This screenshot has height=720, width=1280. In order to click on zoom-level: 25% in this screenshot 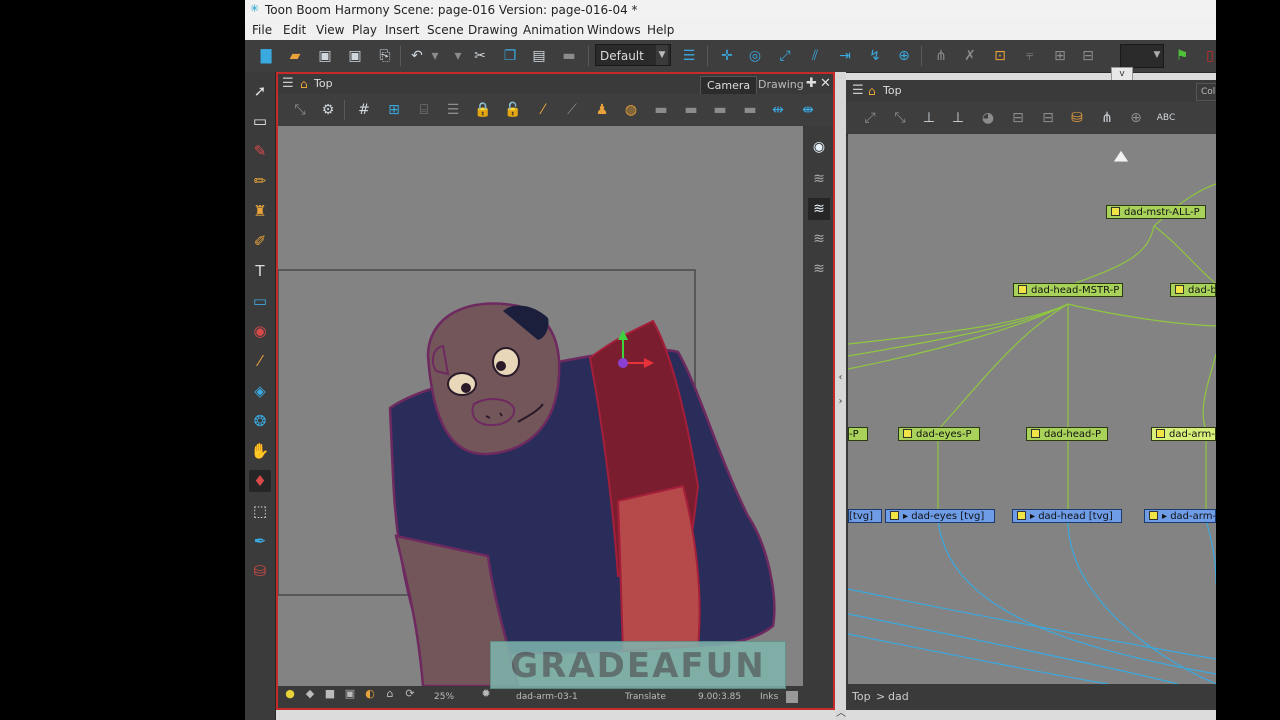, I will do `click(444, 697)`.